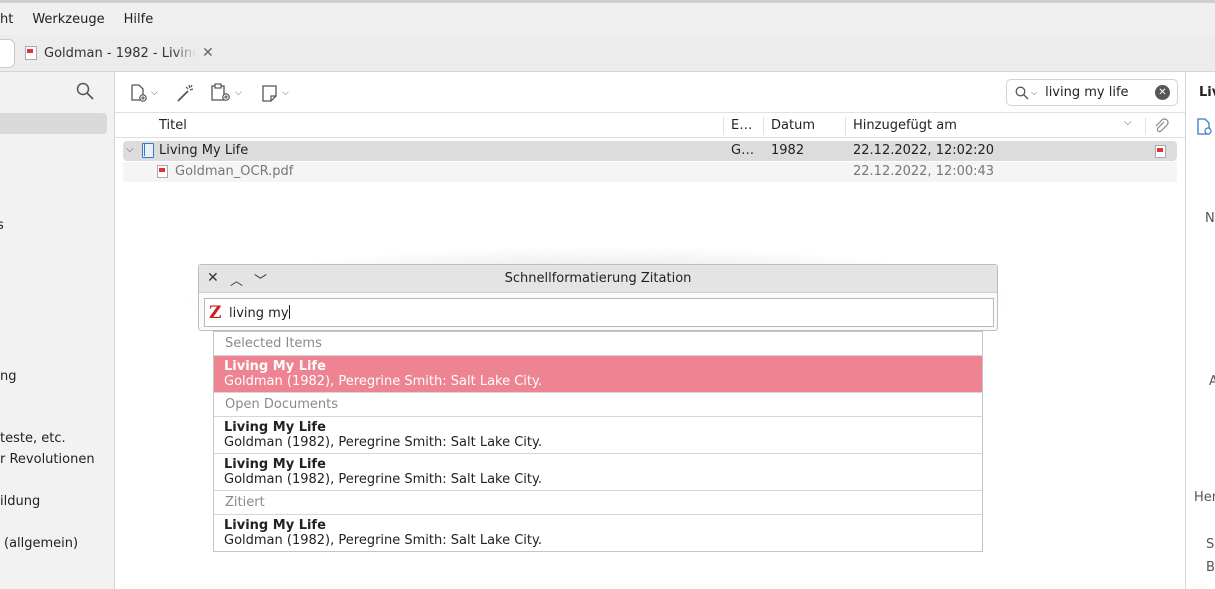  Describe the element at coordinates (33, 438) in the screenshot. I see `collection-item: teste, etc.` at that location.